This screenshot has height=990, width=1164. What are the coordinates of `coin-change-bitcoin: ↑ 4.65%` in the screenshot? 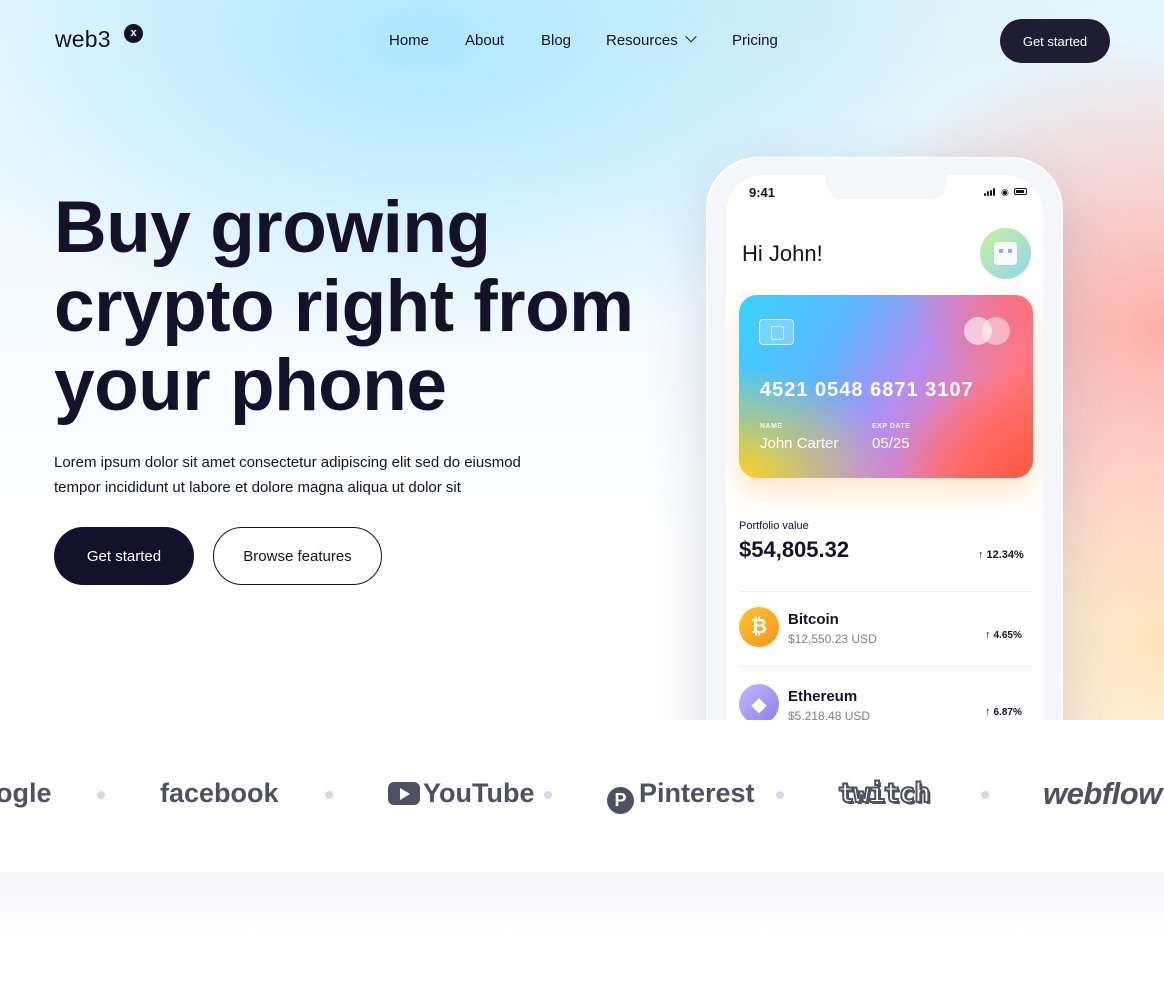 It's located at (1003, 635).